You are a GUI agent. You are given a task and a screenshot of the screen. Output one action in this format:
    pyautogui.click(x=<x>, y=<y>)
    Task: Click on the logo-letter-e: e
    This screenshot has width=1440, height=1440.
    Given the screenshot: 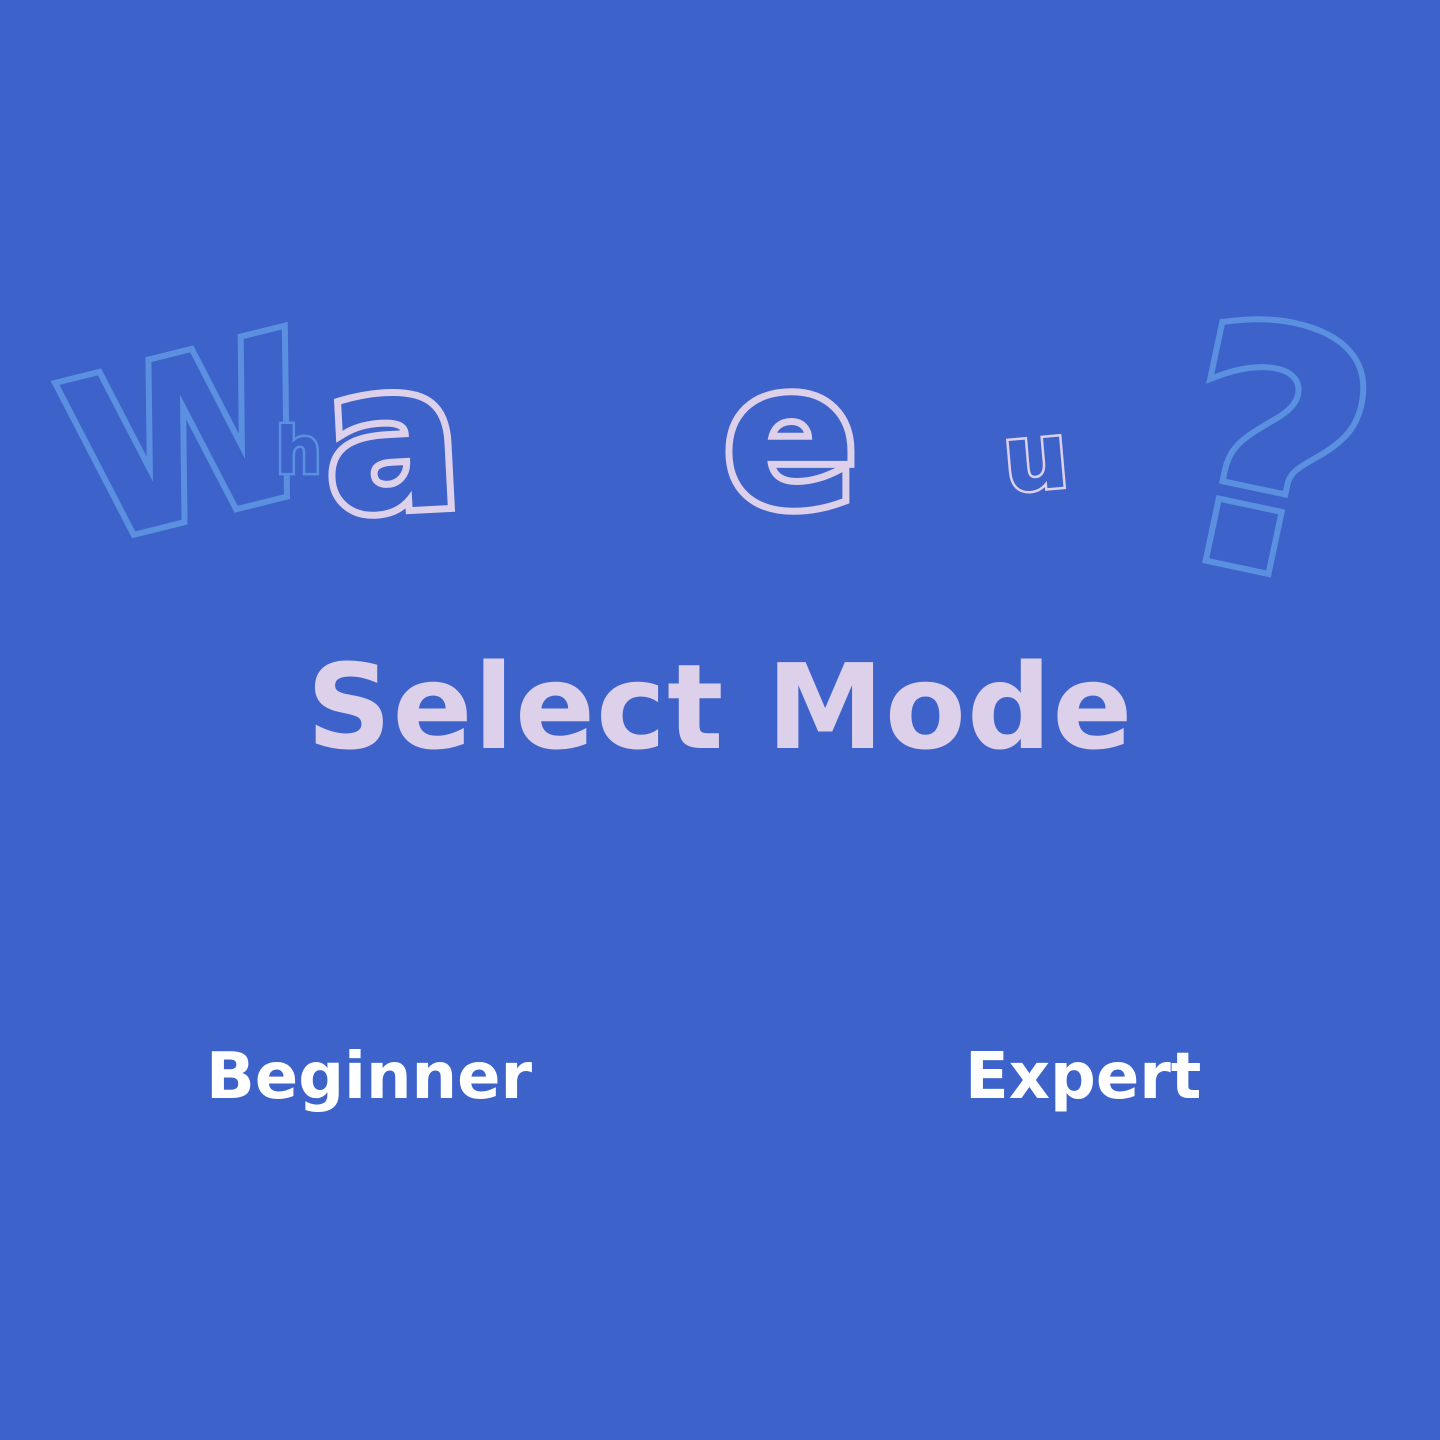 What is the action you would take?
    pyautogui.click(x=790, y=438)
    